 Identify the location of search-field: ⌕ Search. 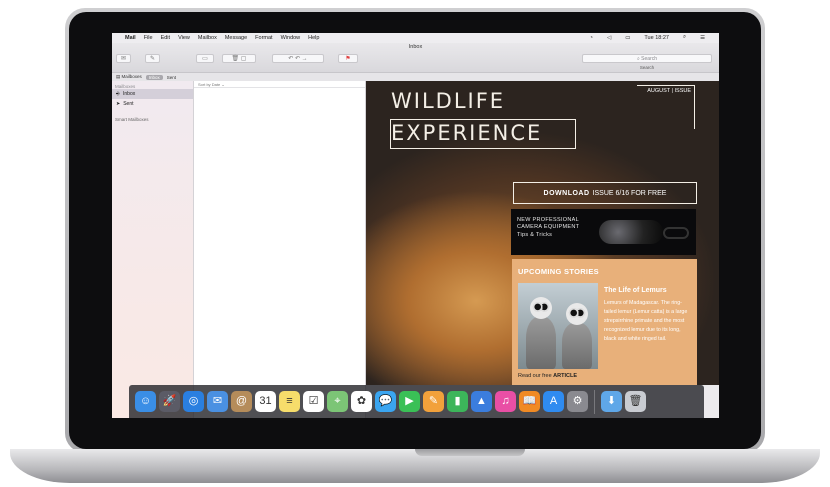
(647, 58).